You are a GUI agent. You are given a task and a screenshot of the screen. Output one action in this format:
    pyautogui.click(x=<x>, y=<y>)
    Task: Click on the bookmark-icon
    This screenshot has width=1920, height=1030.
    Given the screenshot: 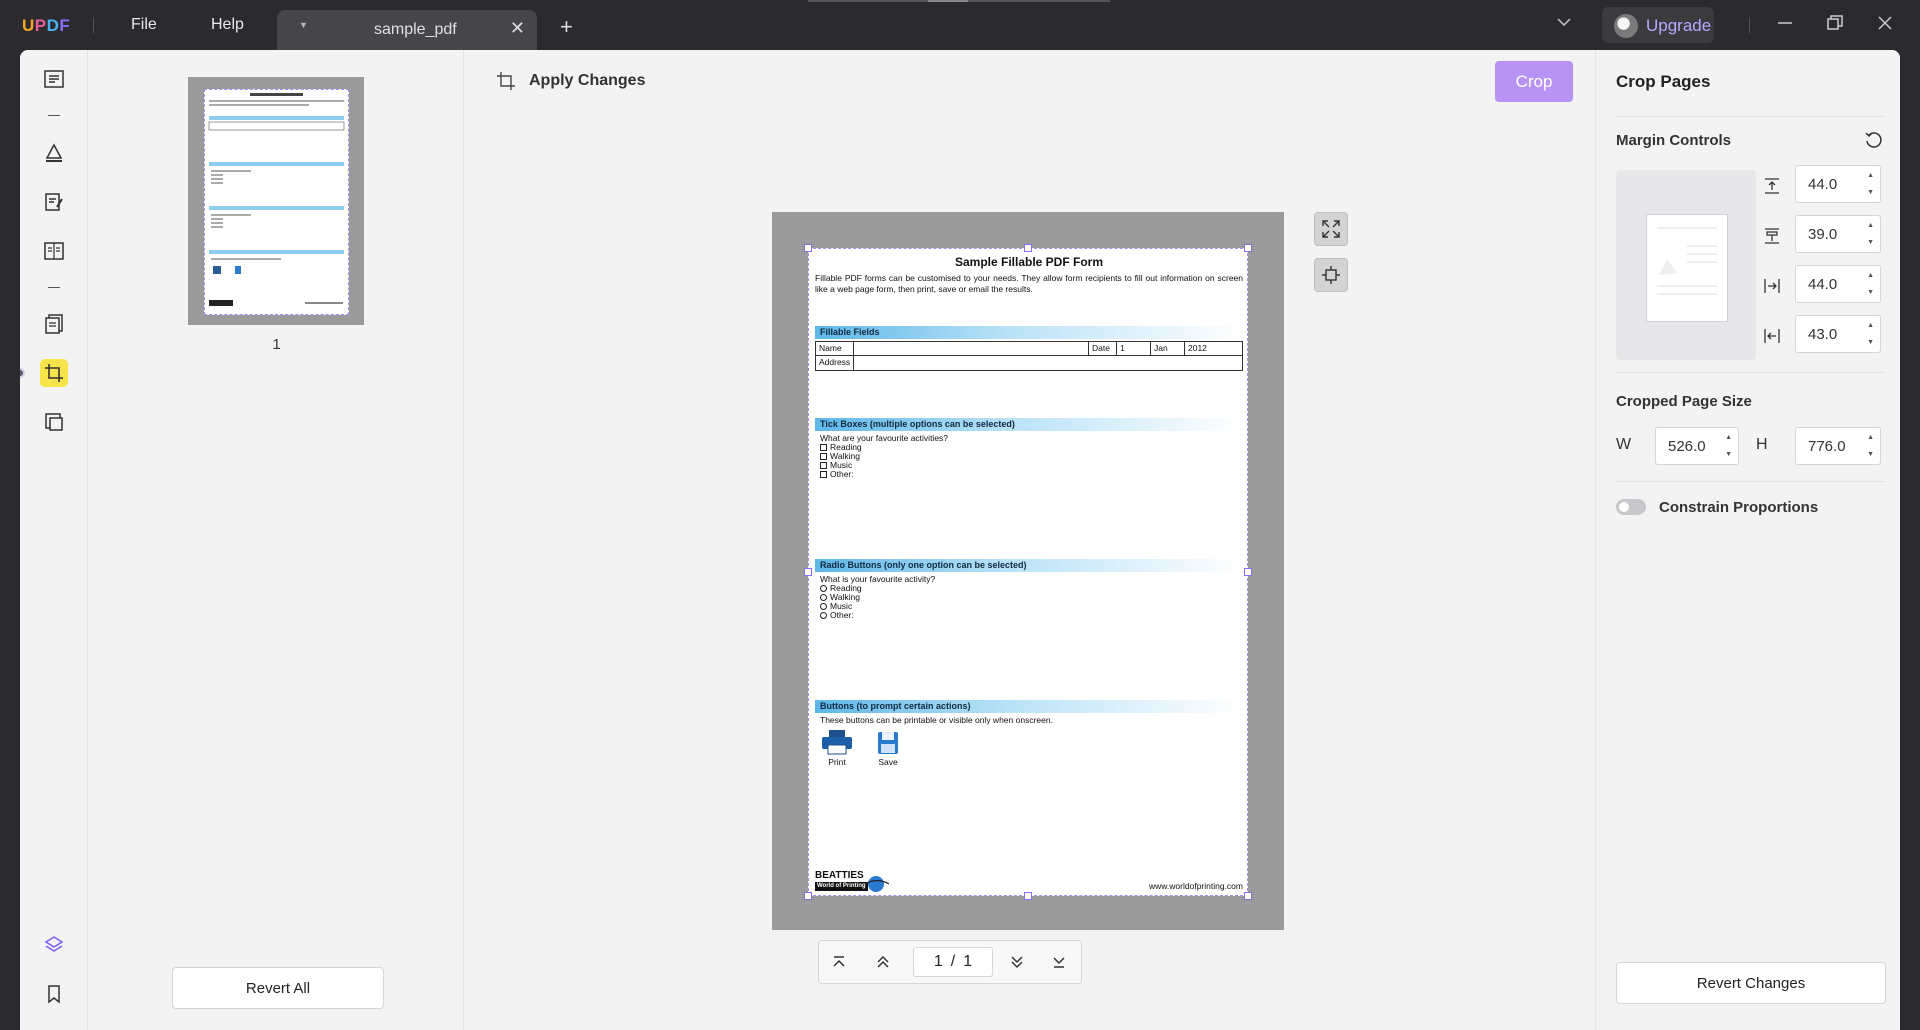 What is the action you would take?
    pyautogui.click(x=54, y=994)
    